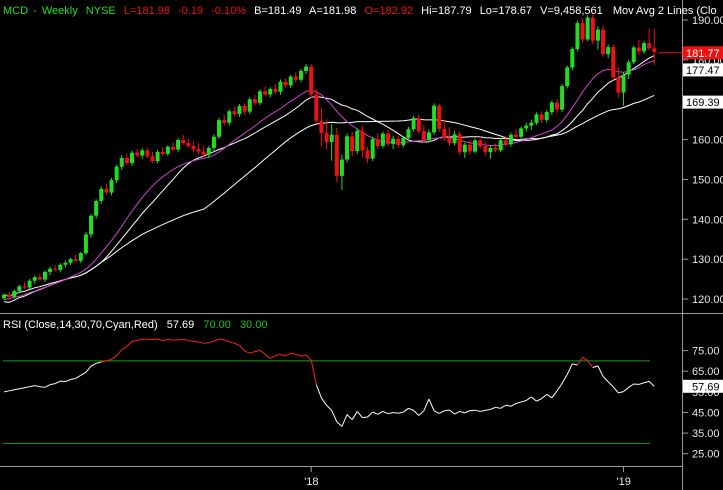  I want to click on change-pct: -0.10%, so click(228, 11).